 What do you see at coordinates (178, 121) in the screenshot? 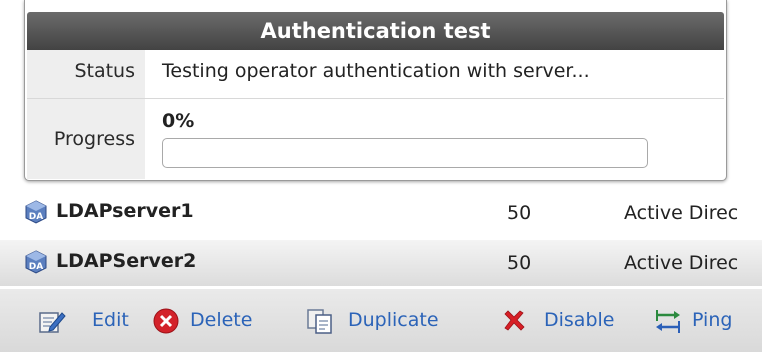
I see `progress-percent: 0%` at bounding box center [178, 121].